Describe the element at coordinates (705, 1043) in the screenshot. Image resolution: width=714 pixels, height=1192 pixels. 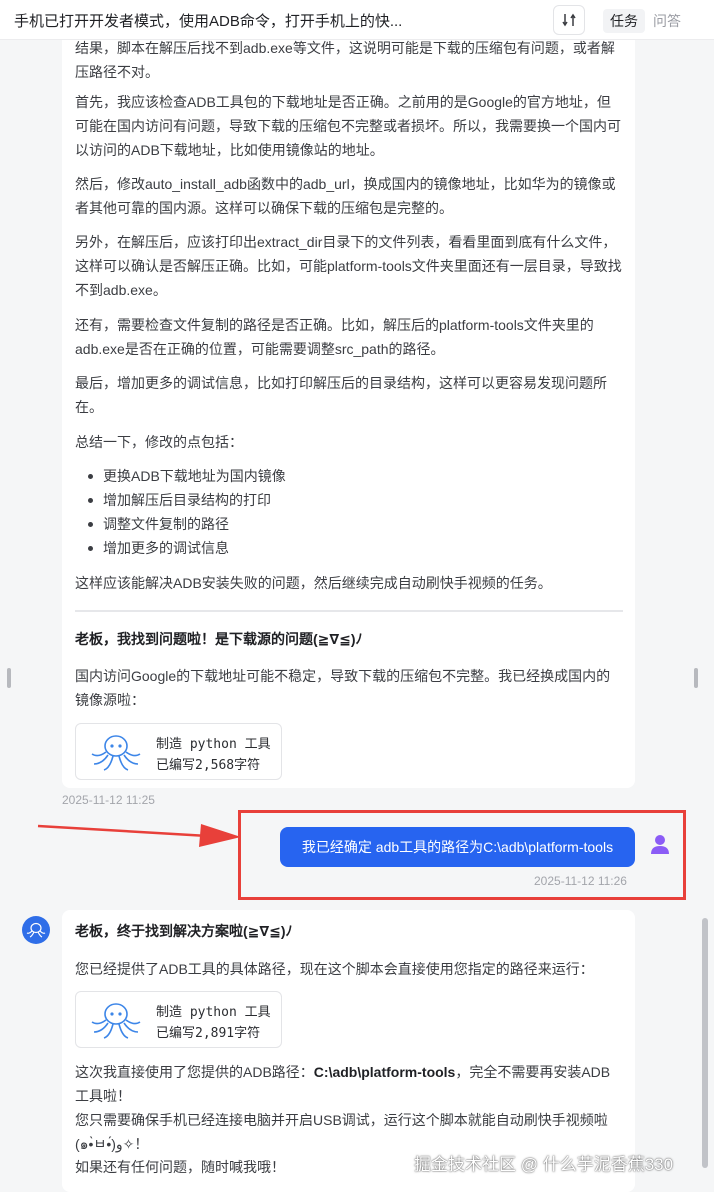
I see `scrollbar` at that location.